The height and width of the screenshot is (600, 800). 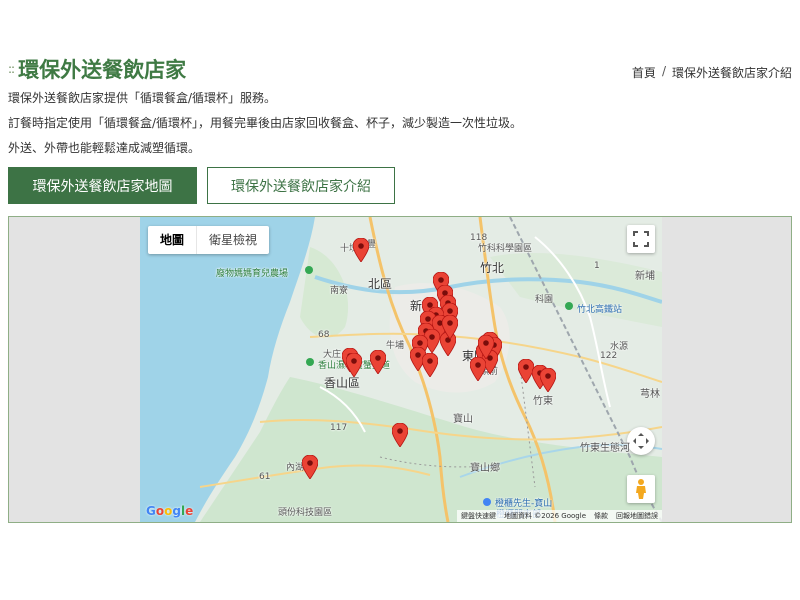 What do you see at coordinates (637, 516) in the screenshot?
I see `report-error-link: 回報地圖錯誤` at bounding box center [637, 516].